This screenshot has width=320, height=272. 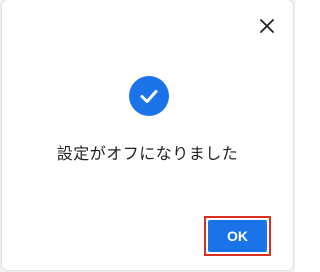 I want to click on close-button, so click(x=267, y=27).